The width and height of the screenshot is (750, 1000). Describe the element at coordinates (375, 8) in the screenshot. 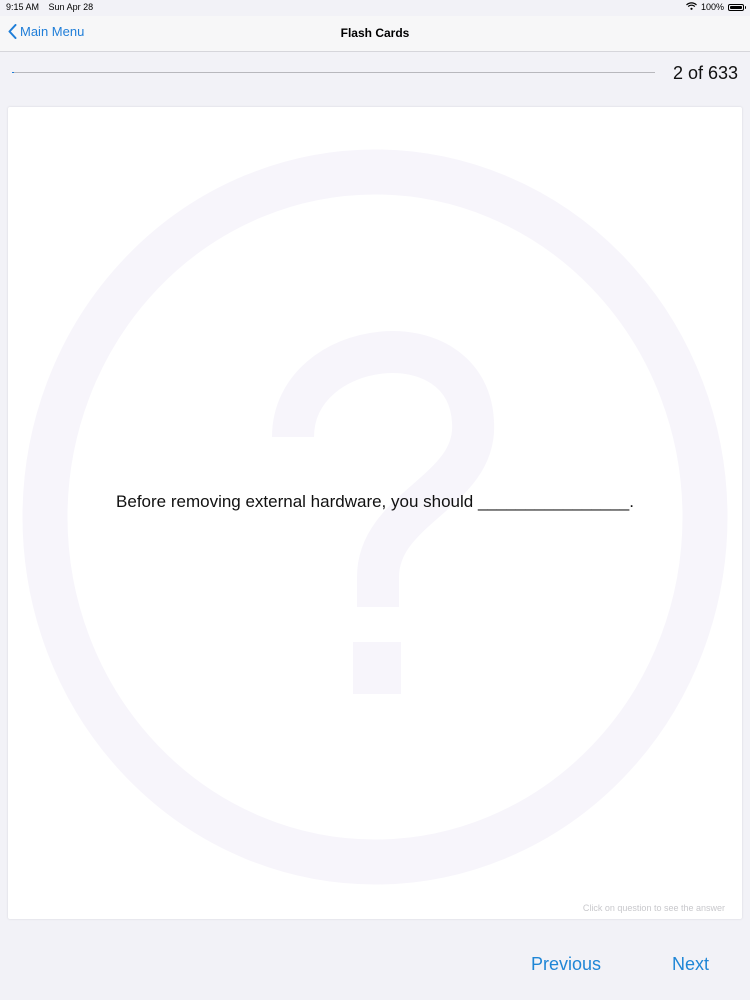

I see `status-bar: 9:15 AM Sun Apr 28 100%` at that location.